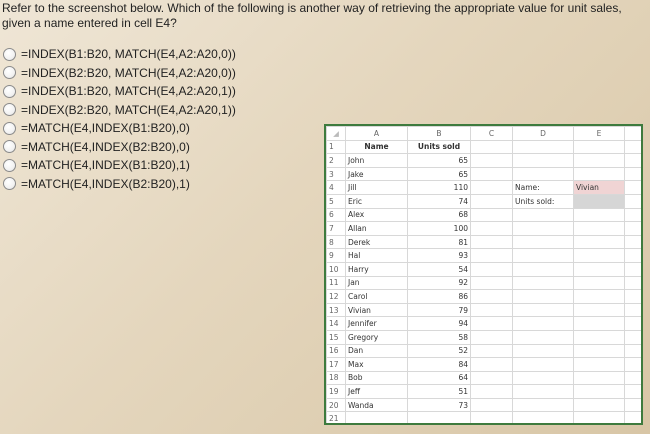 The image size is (650, 434). I want to click on table-row: 21, so click(483, 417).